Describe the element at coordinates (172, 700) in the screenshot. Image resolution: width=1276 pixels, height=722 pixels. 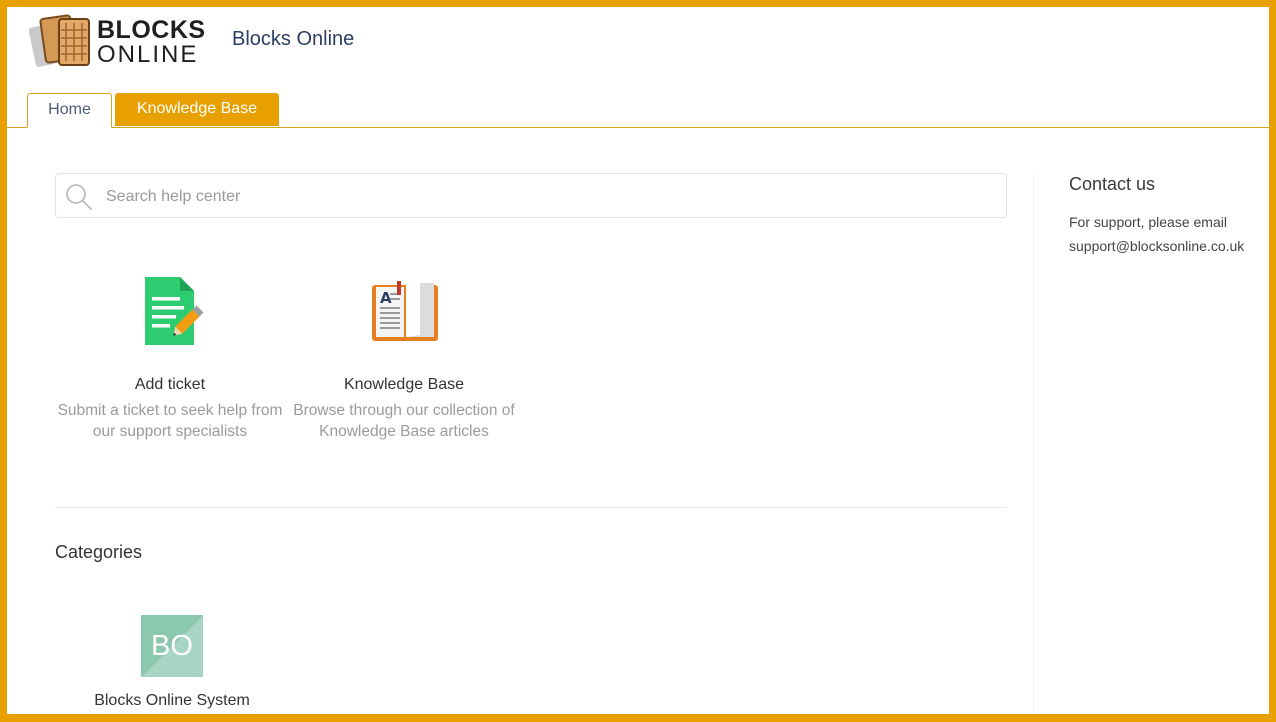
I see `category-name: Blocks Online System` at that location.